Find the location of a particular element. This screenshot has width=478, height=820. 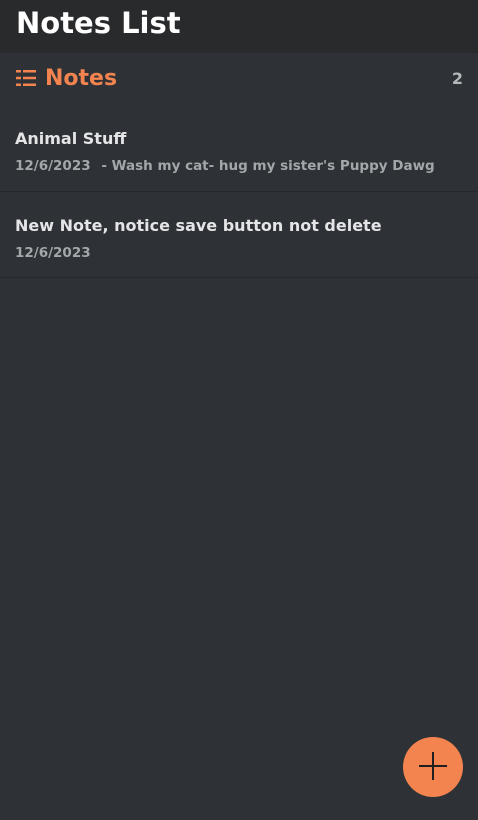

plus-icon is located at coordinates (433, 767).